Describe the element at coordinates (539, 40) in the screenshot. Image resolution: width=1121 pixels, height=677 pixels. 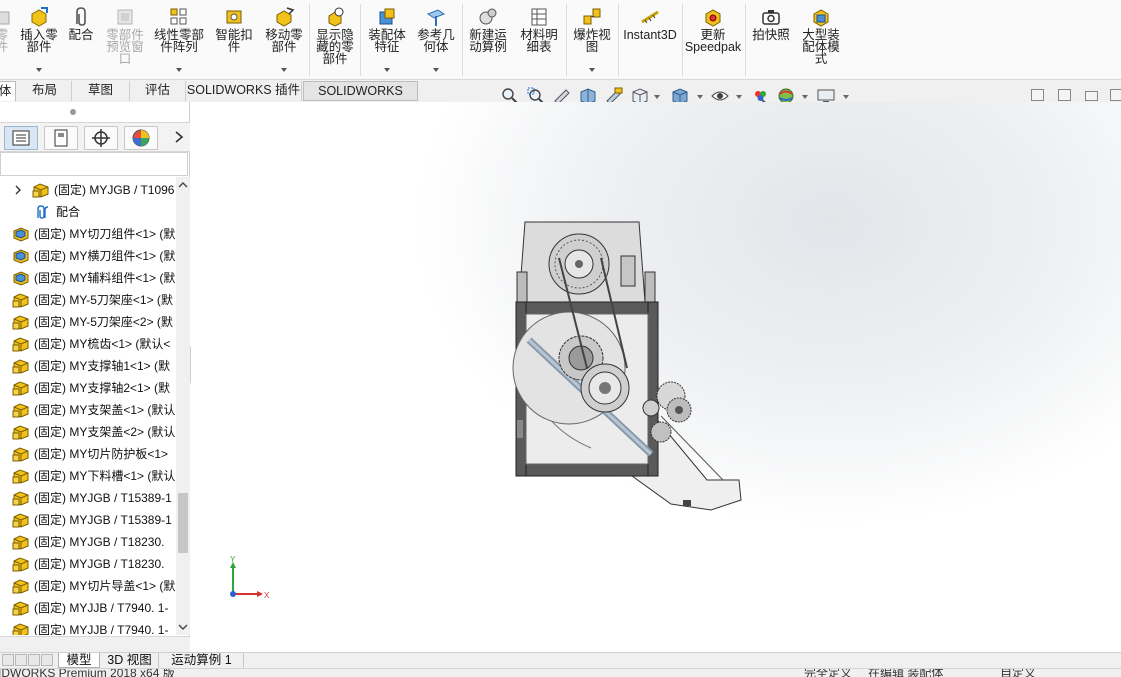
I see `bom-button: 材料明 细表` at that location.